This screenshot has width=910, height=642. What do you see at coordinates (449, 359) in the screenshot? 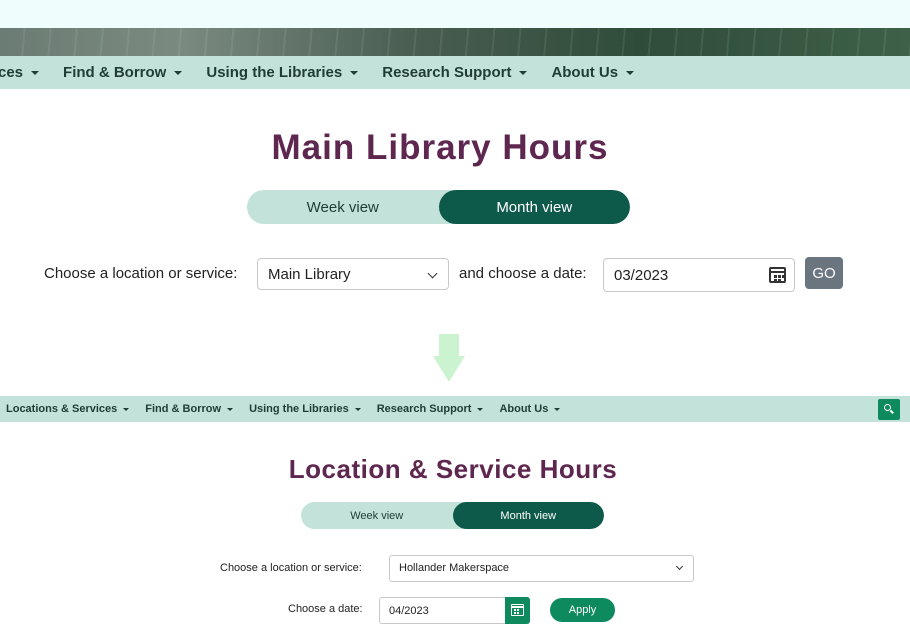
I see `arrow-down-icon` at bounding box center [449, 359].